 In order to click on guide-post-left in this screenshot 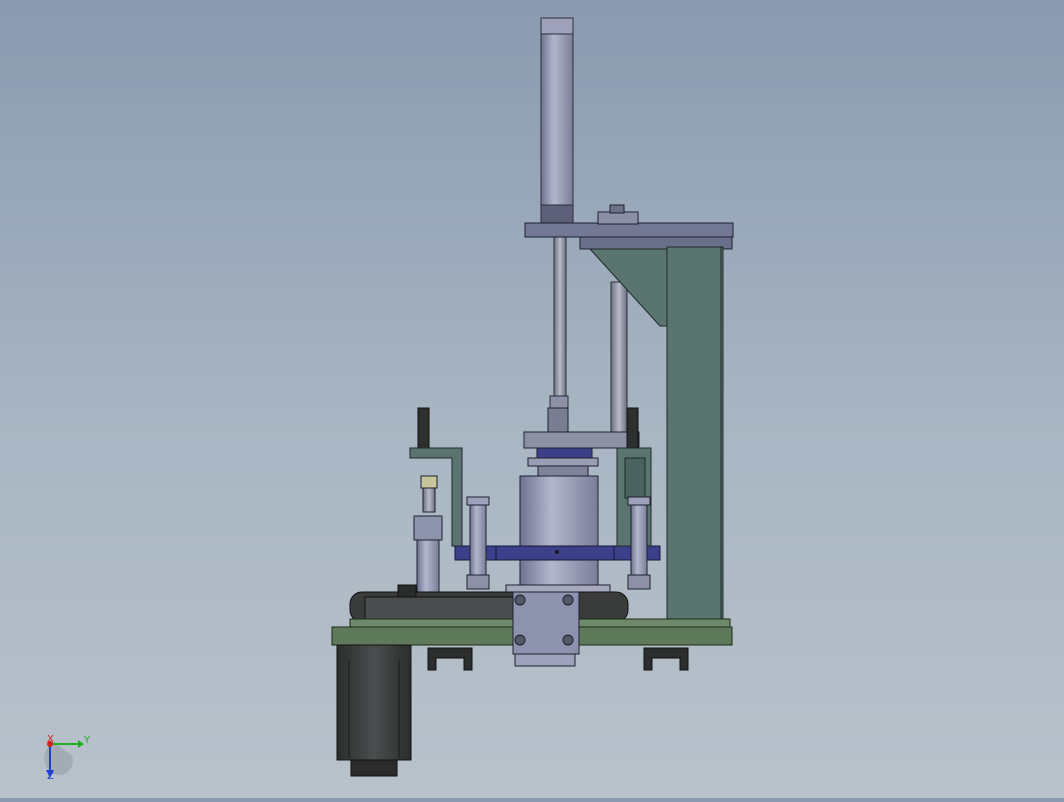, I will do `click(478, 543)`.